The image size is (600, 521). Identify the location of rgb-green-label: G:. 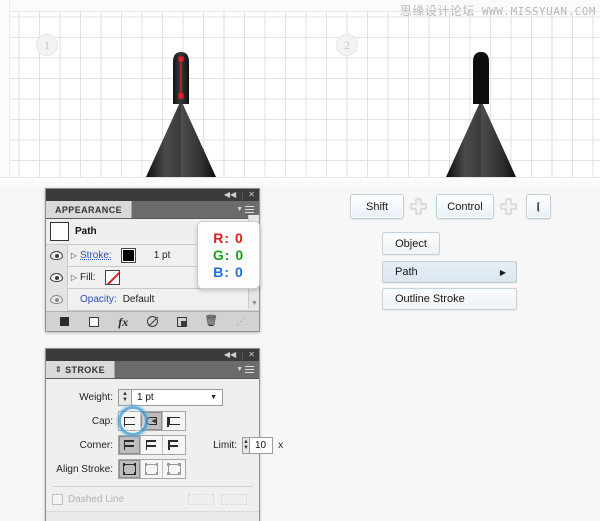
(221, 255).